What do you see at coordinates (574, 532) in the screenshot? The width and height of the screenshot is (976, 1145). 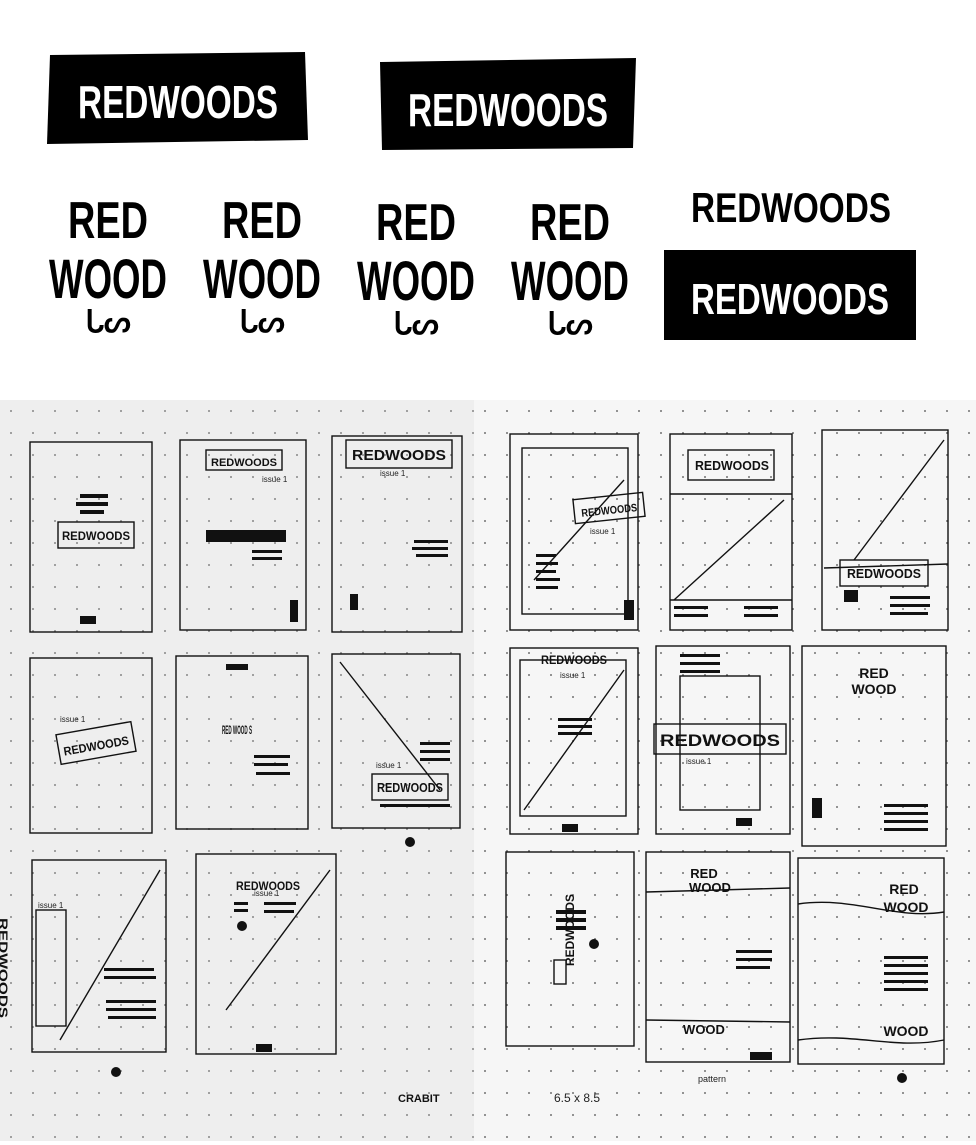 I see `thumb-r1` at bounding box center [574, 532].